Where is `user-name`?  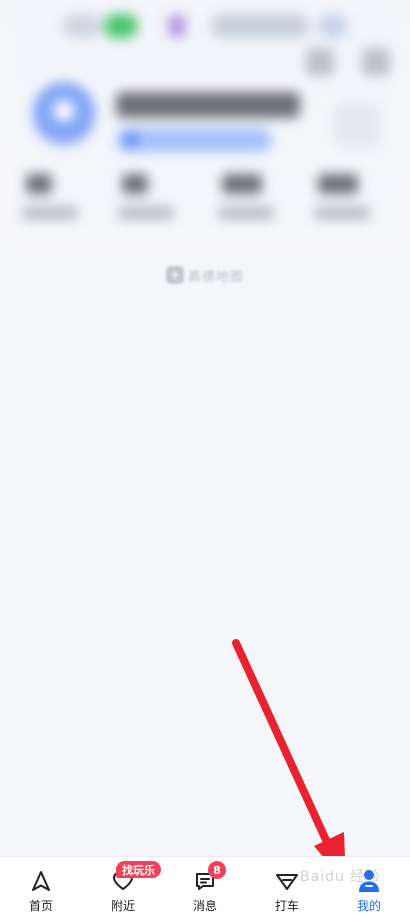
user-name is located at coordinates (208, 105).